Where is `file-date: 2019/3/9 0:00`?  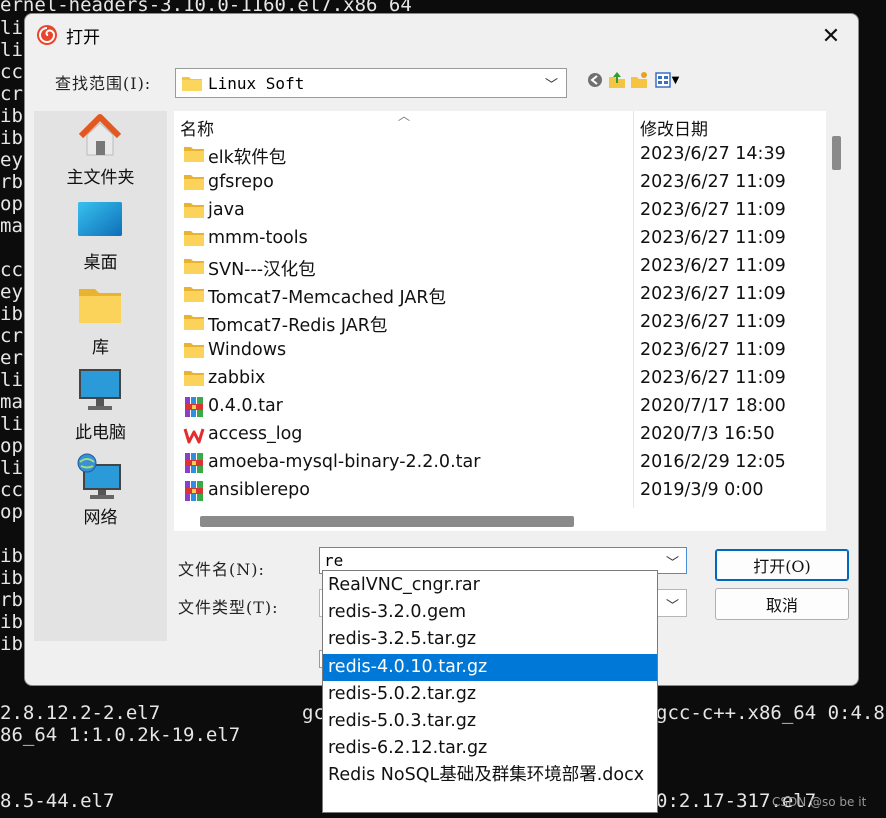 file-date: 2019/3/9 0:00 is located at coordinates (702, 490).